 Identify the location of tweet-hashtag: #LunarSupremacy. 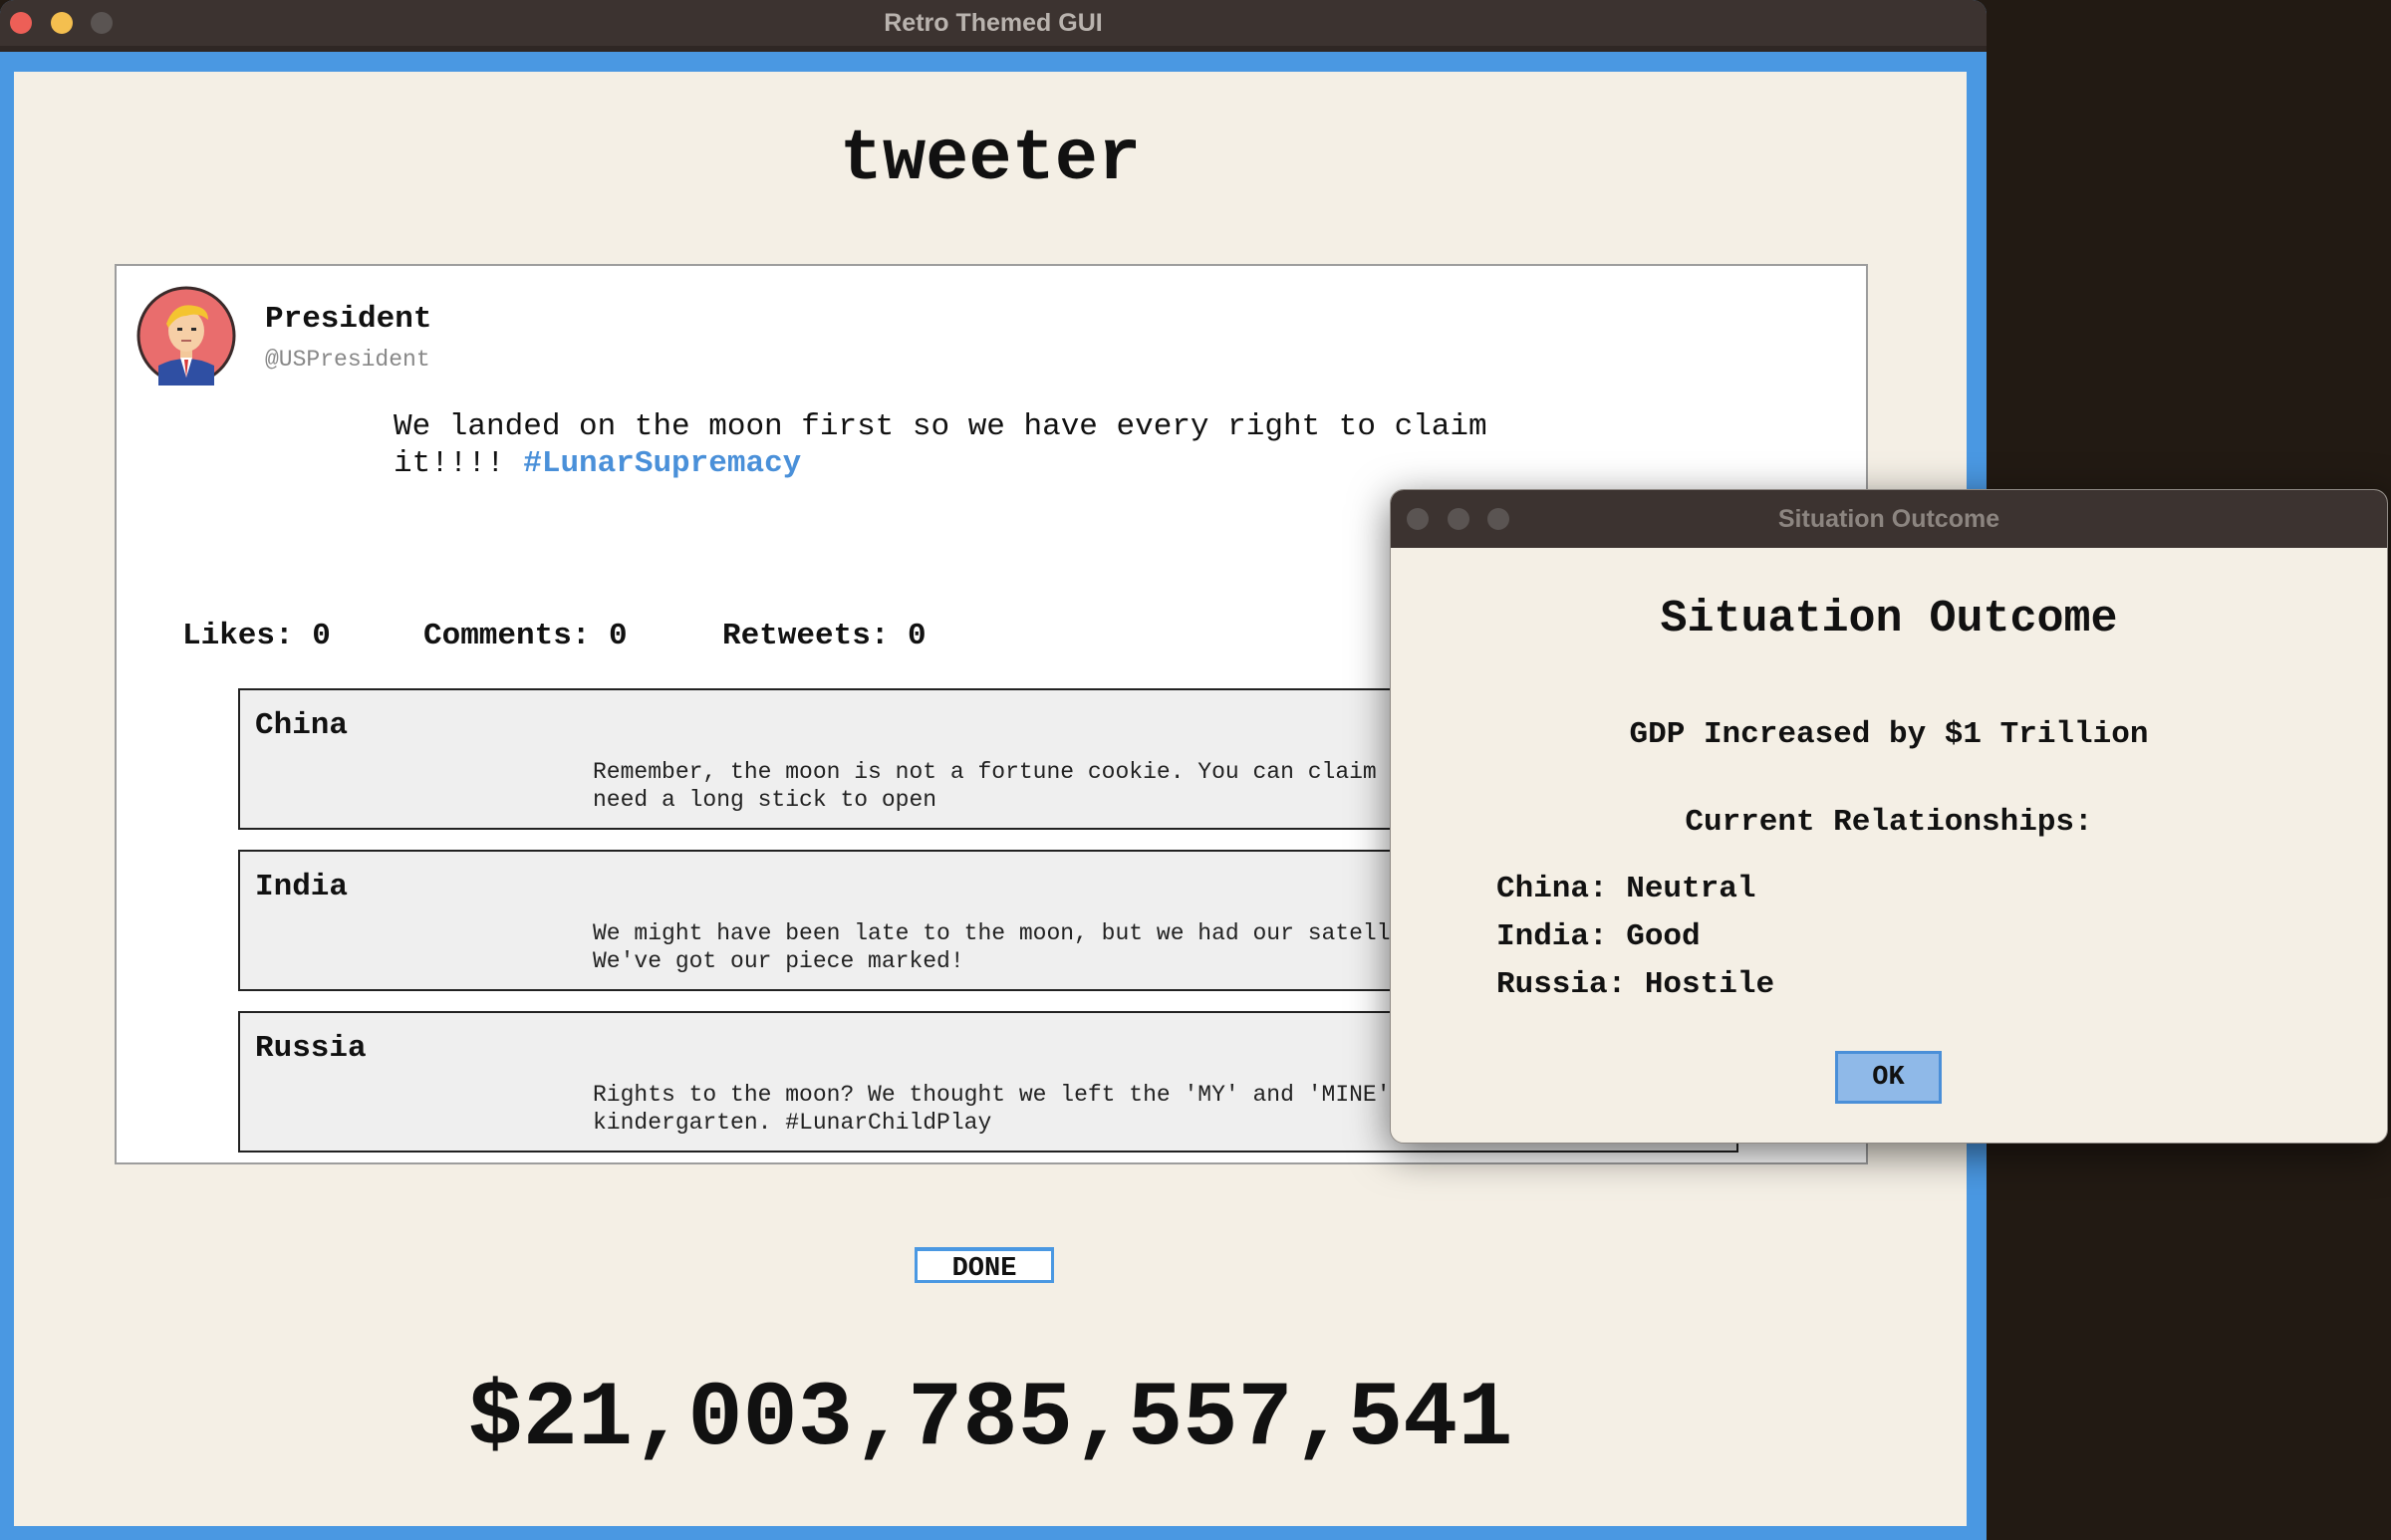
(662, 463).